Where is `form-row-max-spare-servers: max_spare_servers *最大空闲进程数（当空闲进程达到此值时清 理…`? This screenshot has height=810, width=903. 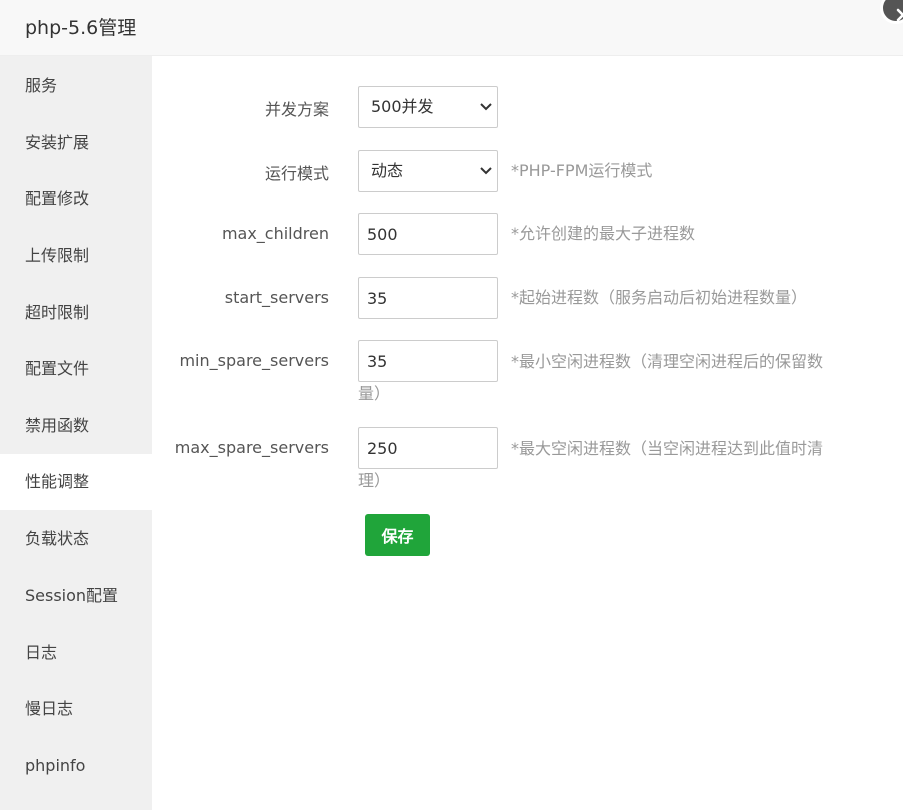 form-row-max-spare-servers: max_spare_servers *最大空闲进程数（当空闲进程达到此值时清 理… is located at coordinates (527, 462).